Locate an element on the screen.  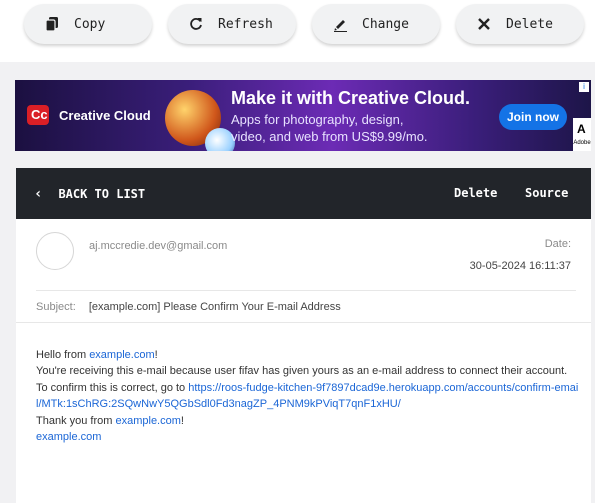
refresh-button: Refresh is located at coordinates (232, 24).